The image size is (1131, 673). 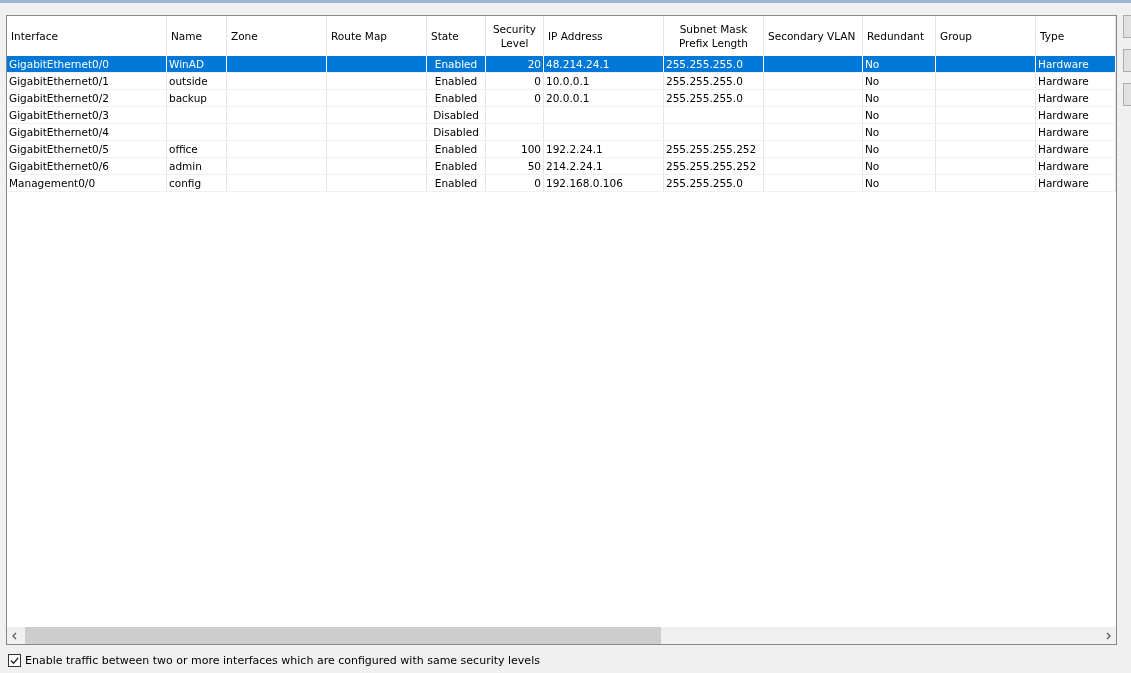 I want to click on table-row: Management0/0 config Enabled 0 192.168.0.106 255.255.255.0 No Hardware, so click(x=561, y=183).